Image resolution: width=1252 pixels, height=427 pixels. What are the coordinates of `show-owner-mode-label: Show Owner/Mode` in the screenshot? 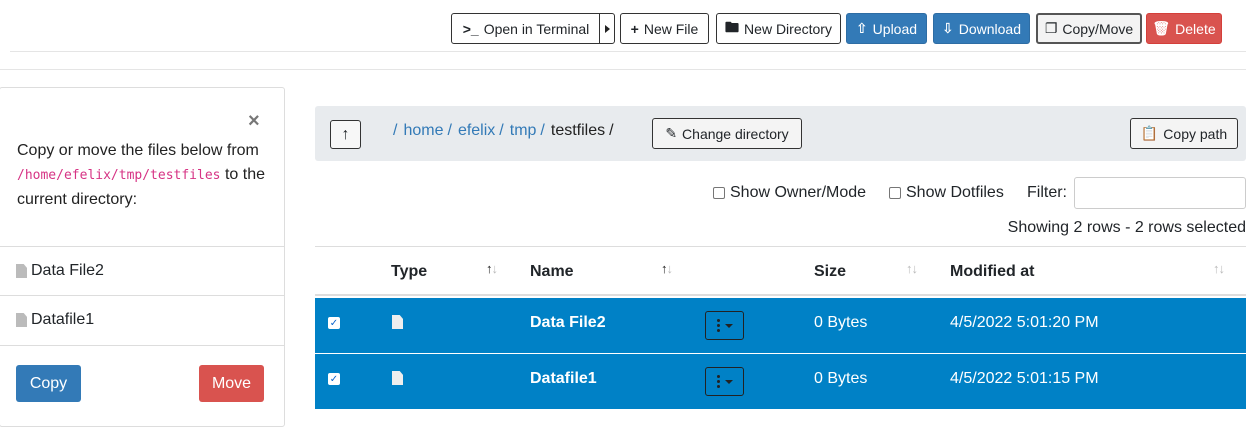 It's located at (798, 192).